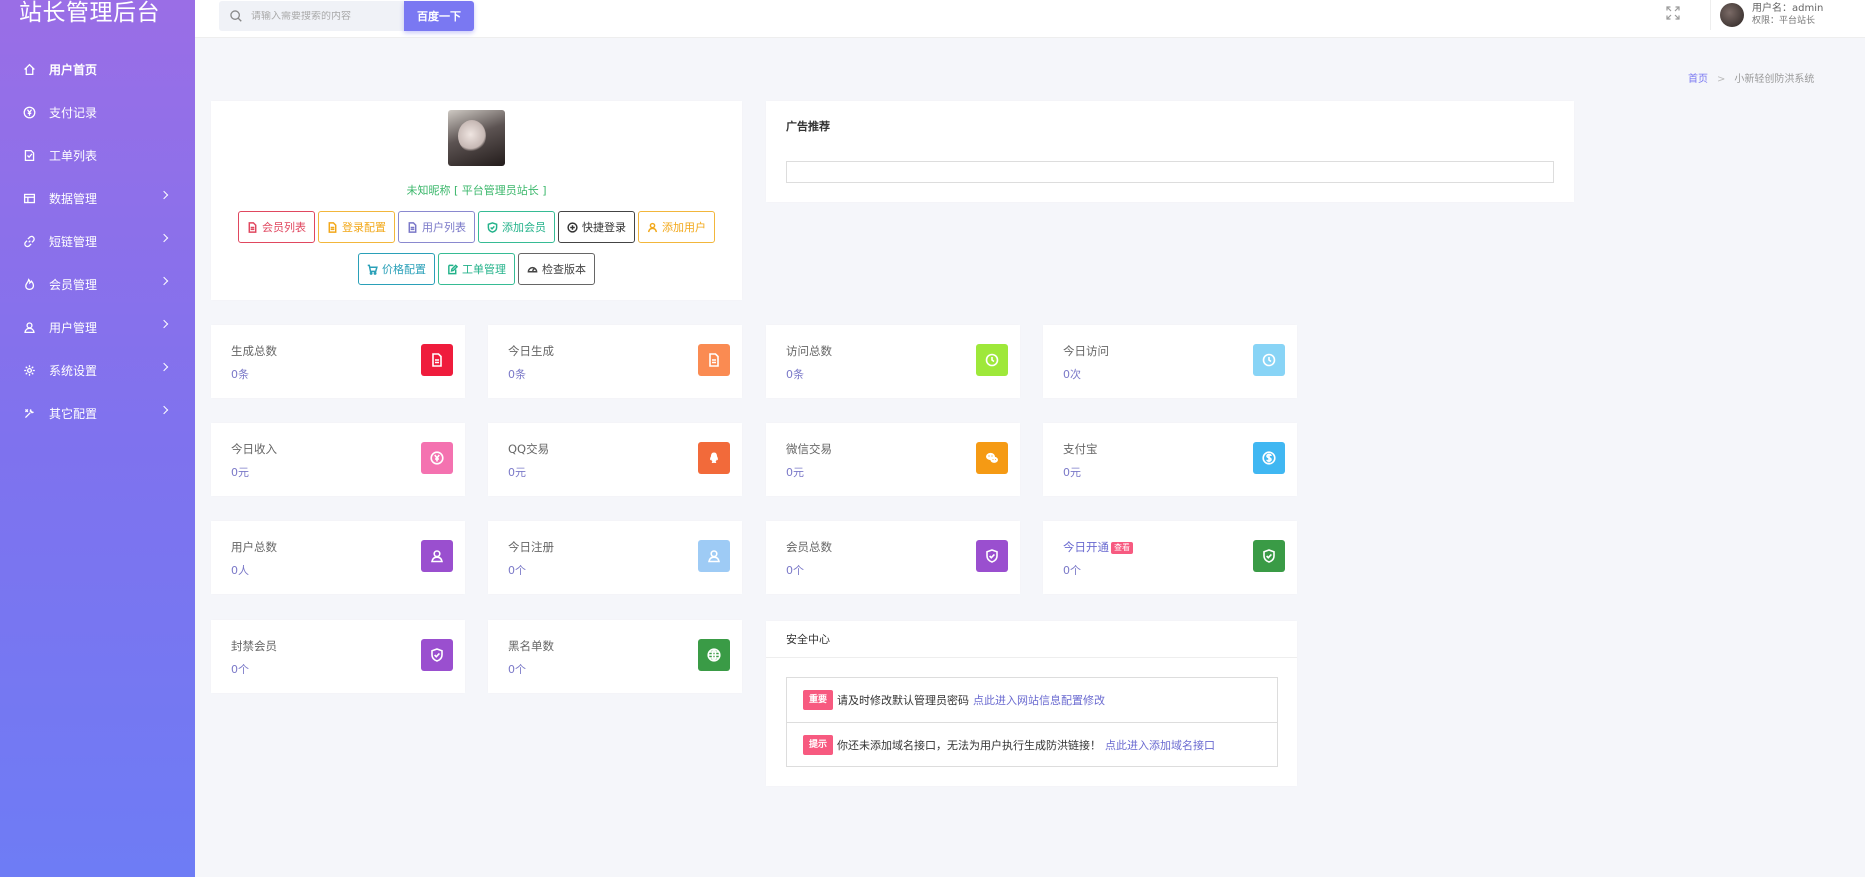 The height and width of the screenshot is (877, 1865). Describe the element at coordinates (1170, 151) in the screenshot. I see `ad-card: 广告推荐` at that location.